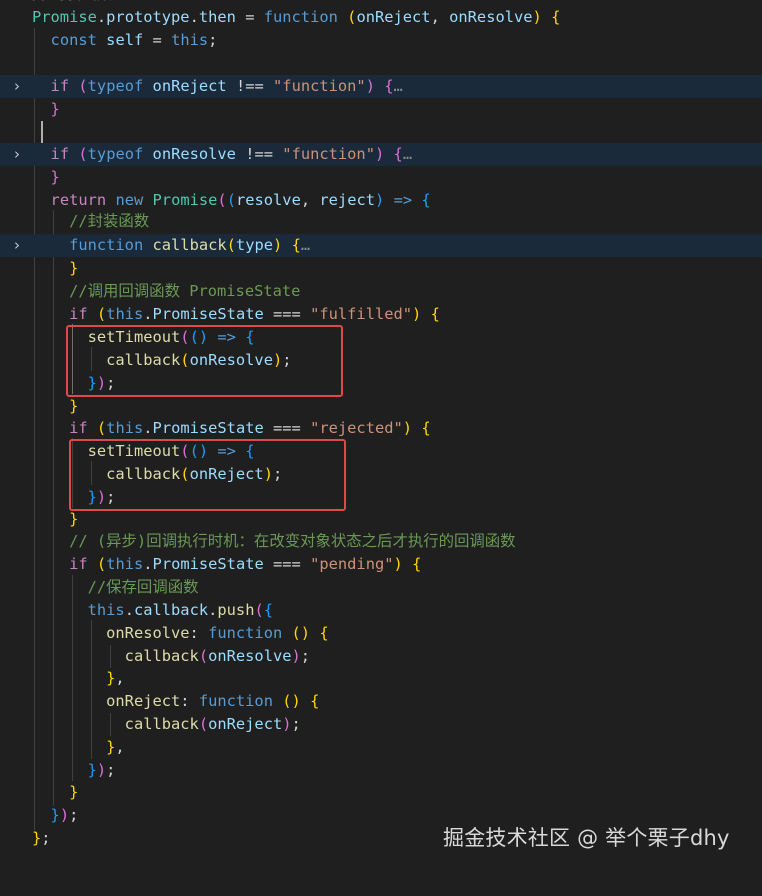 This screenshot has width=762, height=896. What do you see at coordinates (207, 475) in the screenshot?
I see `highlight-box-rejected` at bounding box center [207, 475].